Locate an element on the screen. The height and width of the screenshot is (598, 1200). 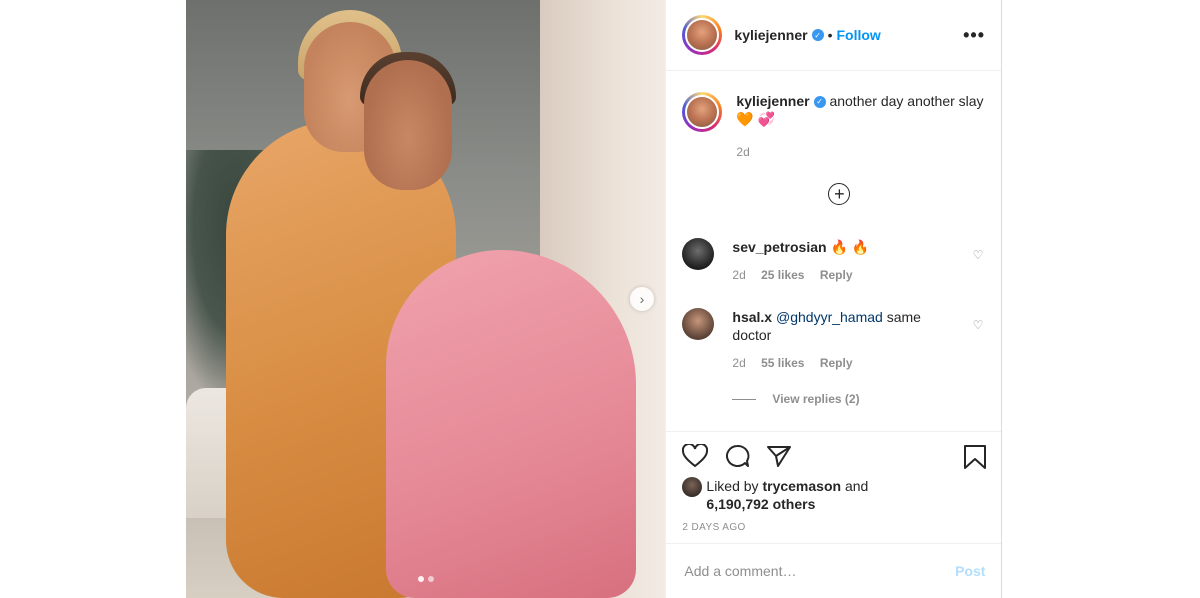
comment-username: sev_petrosian is located at coordinates (779, 247).